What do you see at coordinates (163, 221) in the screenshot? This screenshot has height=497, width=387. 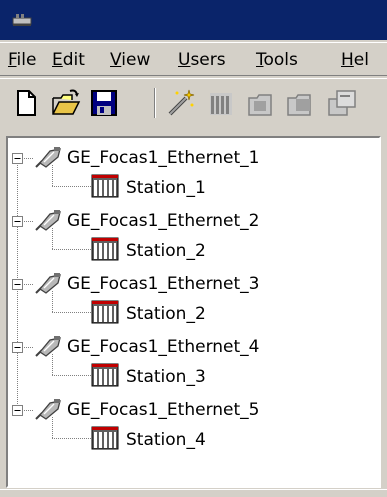 I see `tree-channel-node: GE_Focas1_Ethernet_2` at bounding box center [163, 221].